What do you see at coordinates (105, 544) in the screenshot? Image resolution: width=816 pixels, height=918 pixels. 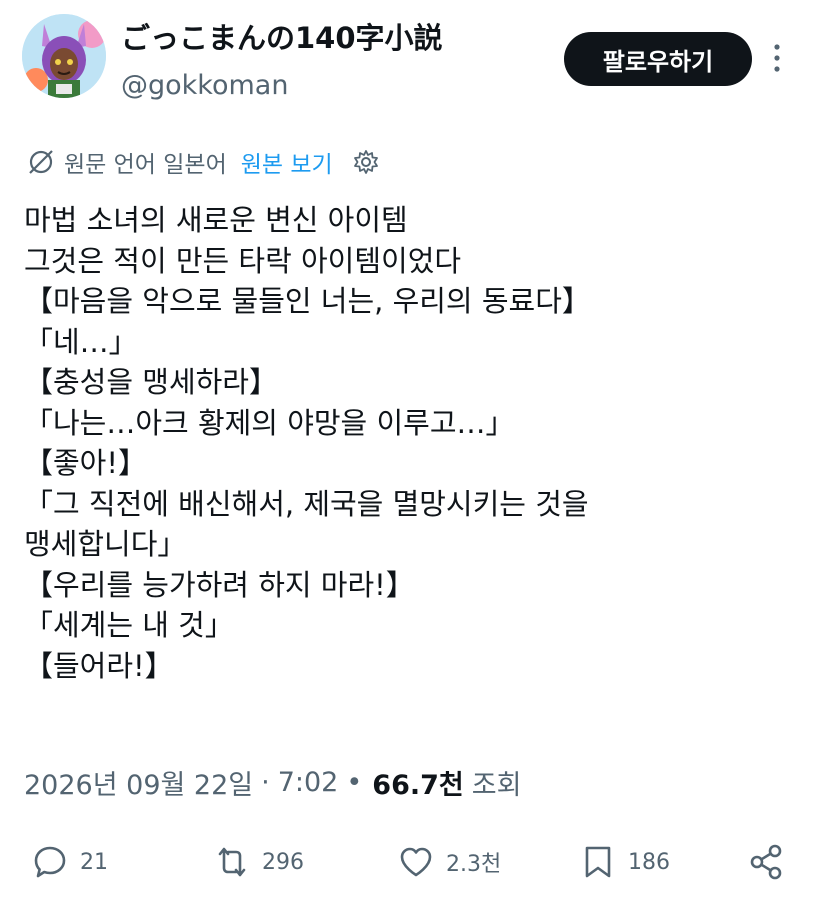 I see `tweet-line: 맹세합니다」` at bounding box center [105, 544].